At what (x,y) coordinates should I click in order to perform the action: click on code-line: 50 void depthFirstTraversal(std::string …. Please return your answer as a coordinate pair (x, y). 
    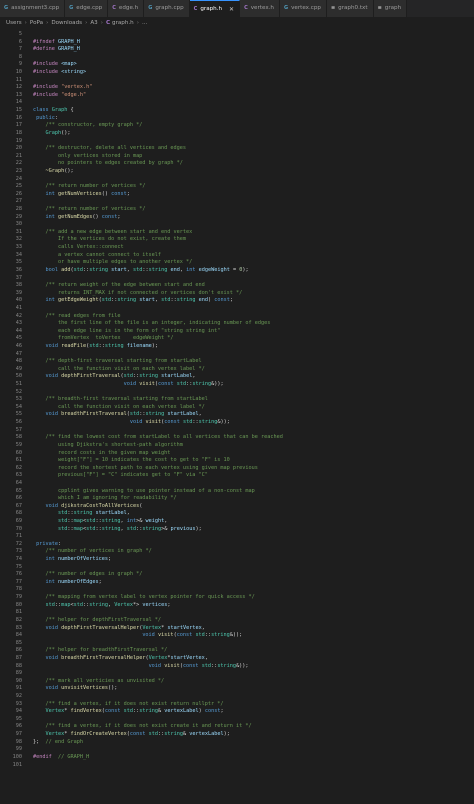
    Looking at the image, I should click on (237, 377).